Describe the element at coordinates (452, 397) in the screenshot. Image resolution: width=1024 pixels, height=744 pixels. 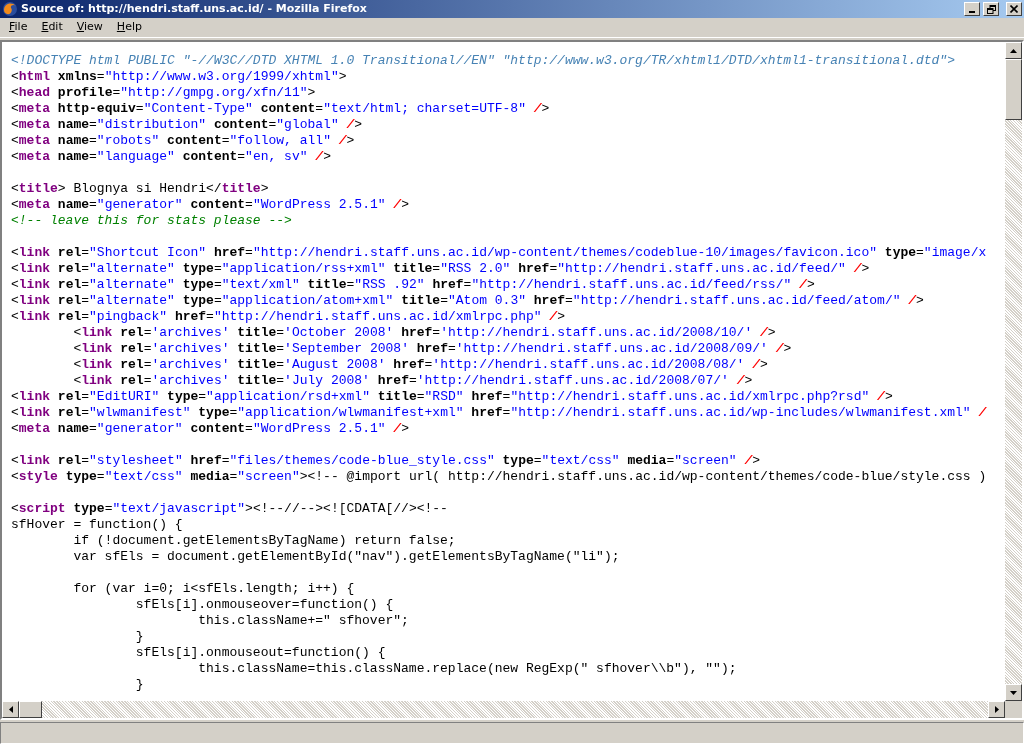
I see `code-line: <link rel="EditURI" type="application/rsd+xml" title="RSD" href="http://hendri.staff.uns.ac.id/xmlrpc.php?rsd" />` at that location.